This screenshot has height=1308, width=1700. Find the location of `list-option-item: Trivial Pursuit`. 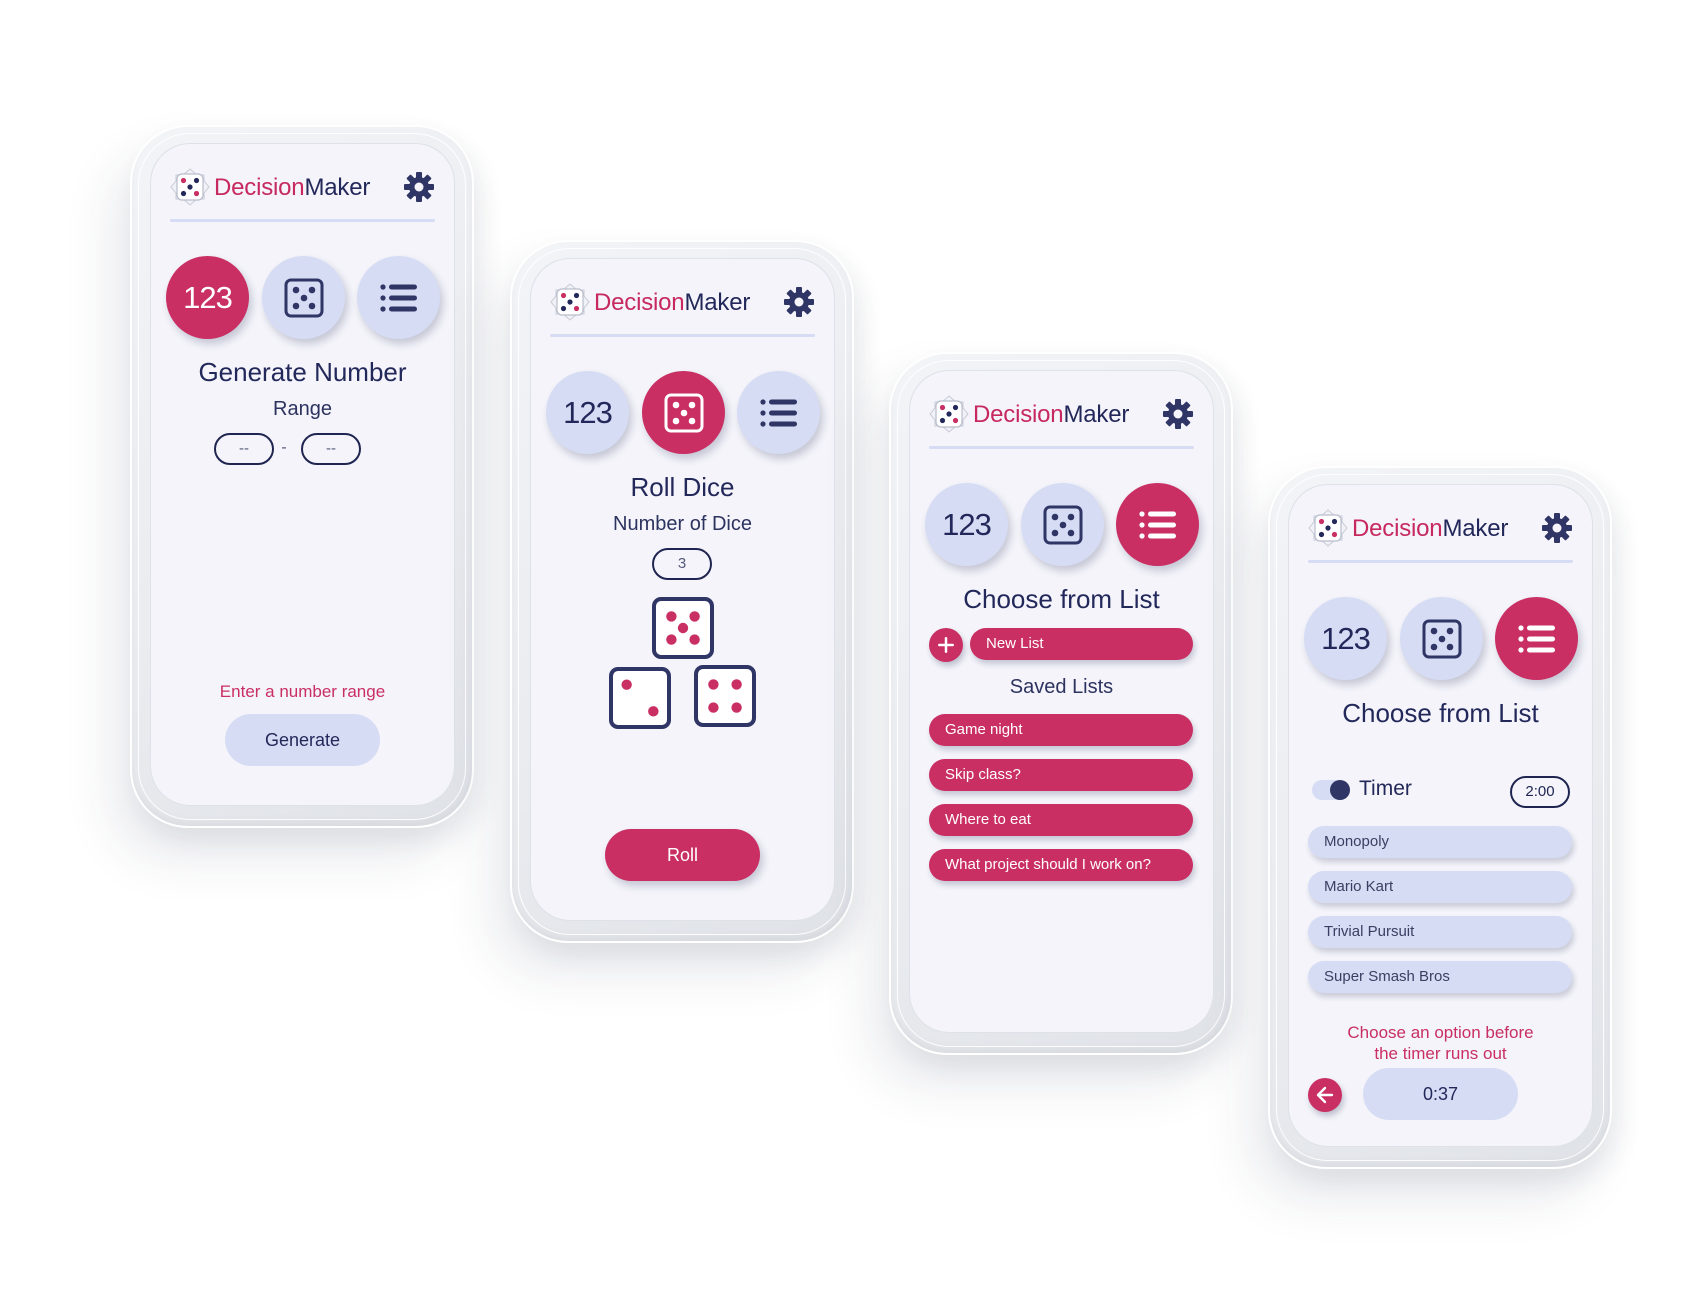

list-option-item: Trivial Pursuit is located at coordinates (1440, 932).